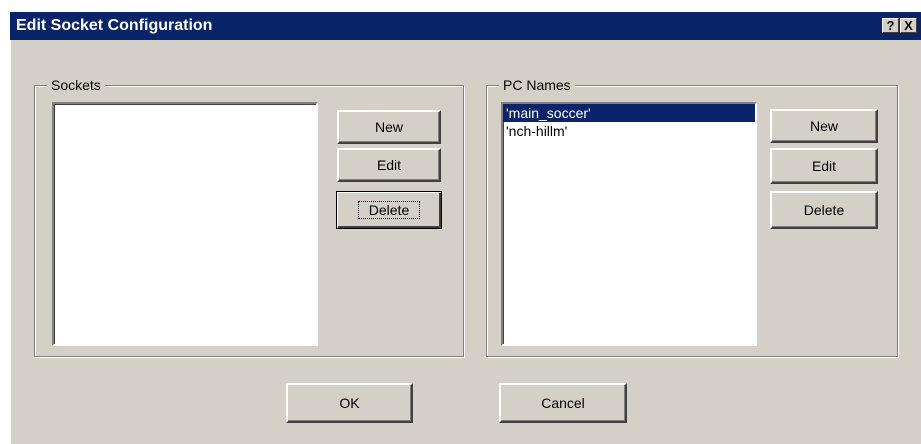 This screenshot has width=921, height=444. I want to click on sockets-edit-button: Edit, so click(389, 165).